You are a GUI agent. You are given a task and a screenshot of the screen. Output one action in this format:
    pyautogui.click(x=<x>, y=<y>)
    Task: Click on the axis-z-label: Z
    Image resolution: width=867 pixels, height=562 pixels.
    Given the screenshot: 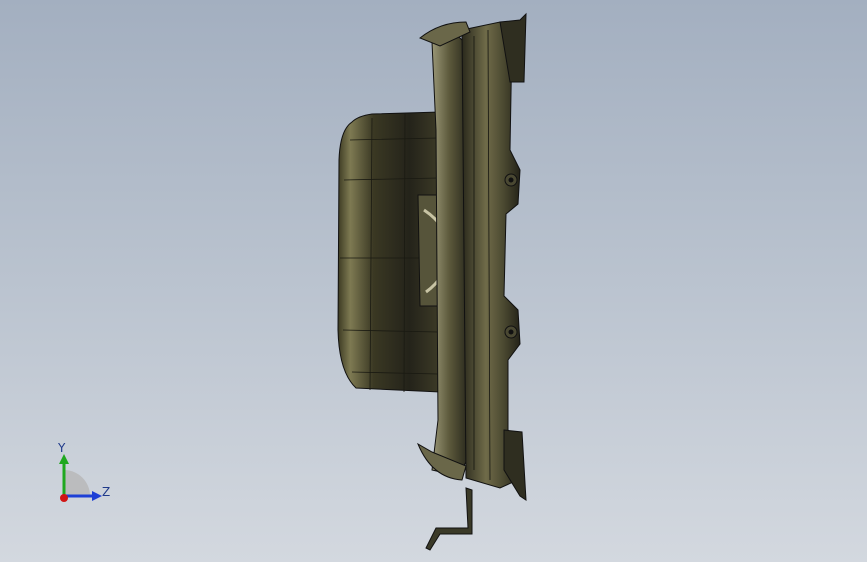 What is the action you would take?
    pyautogui.click(x=106, y=492)
    